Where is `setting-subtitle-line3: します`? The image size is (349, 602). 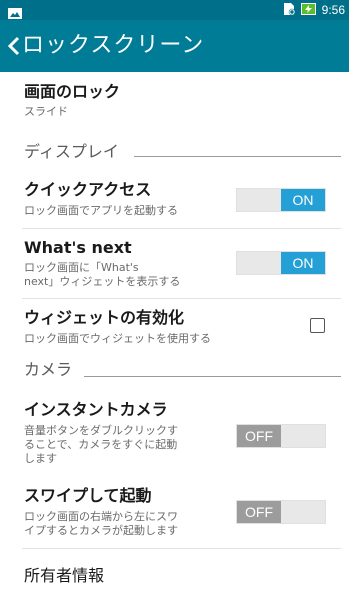 setting-subtitle-line3: します is located at coordinates (40, 458).